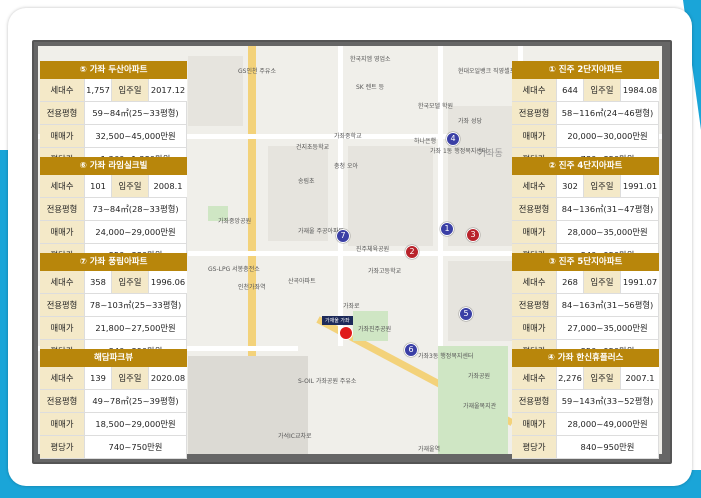 Image resolution: width=701 pixels, height=498 pixels. Describe the element at coordinates (570, 282) in the screenshot. I see `value-households: 268` at that location.